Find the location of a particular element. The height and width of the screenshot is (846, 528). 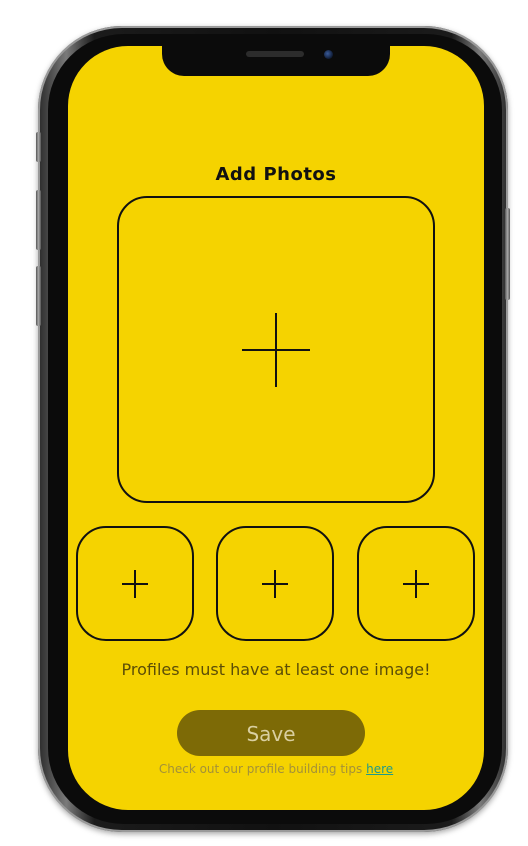

page-title: Add Photos is located at coordinates (276, 174).